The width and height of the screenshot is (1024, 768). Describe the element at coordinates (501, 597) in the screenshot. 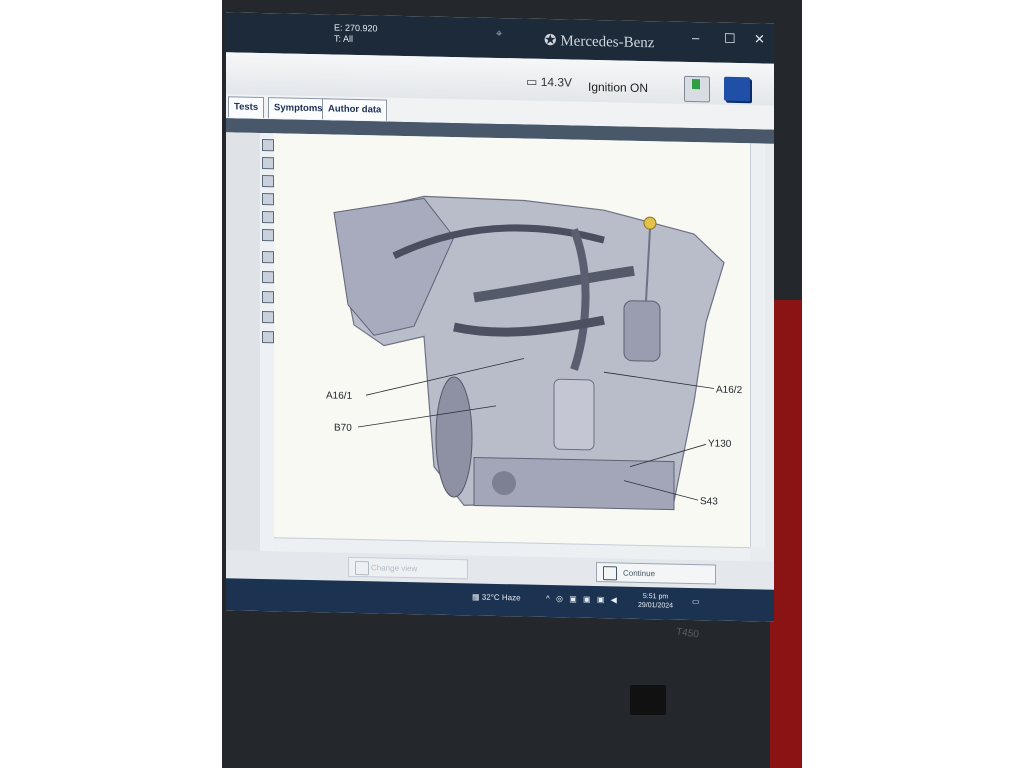

I see `weather-text: 32°C Haze` at that location.